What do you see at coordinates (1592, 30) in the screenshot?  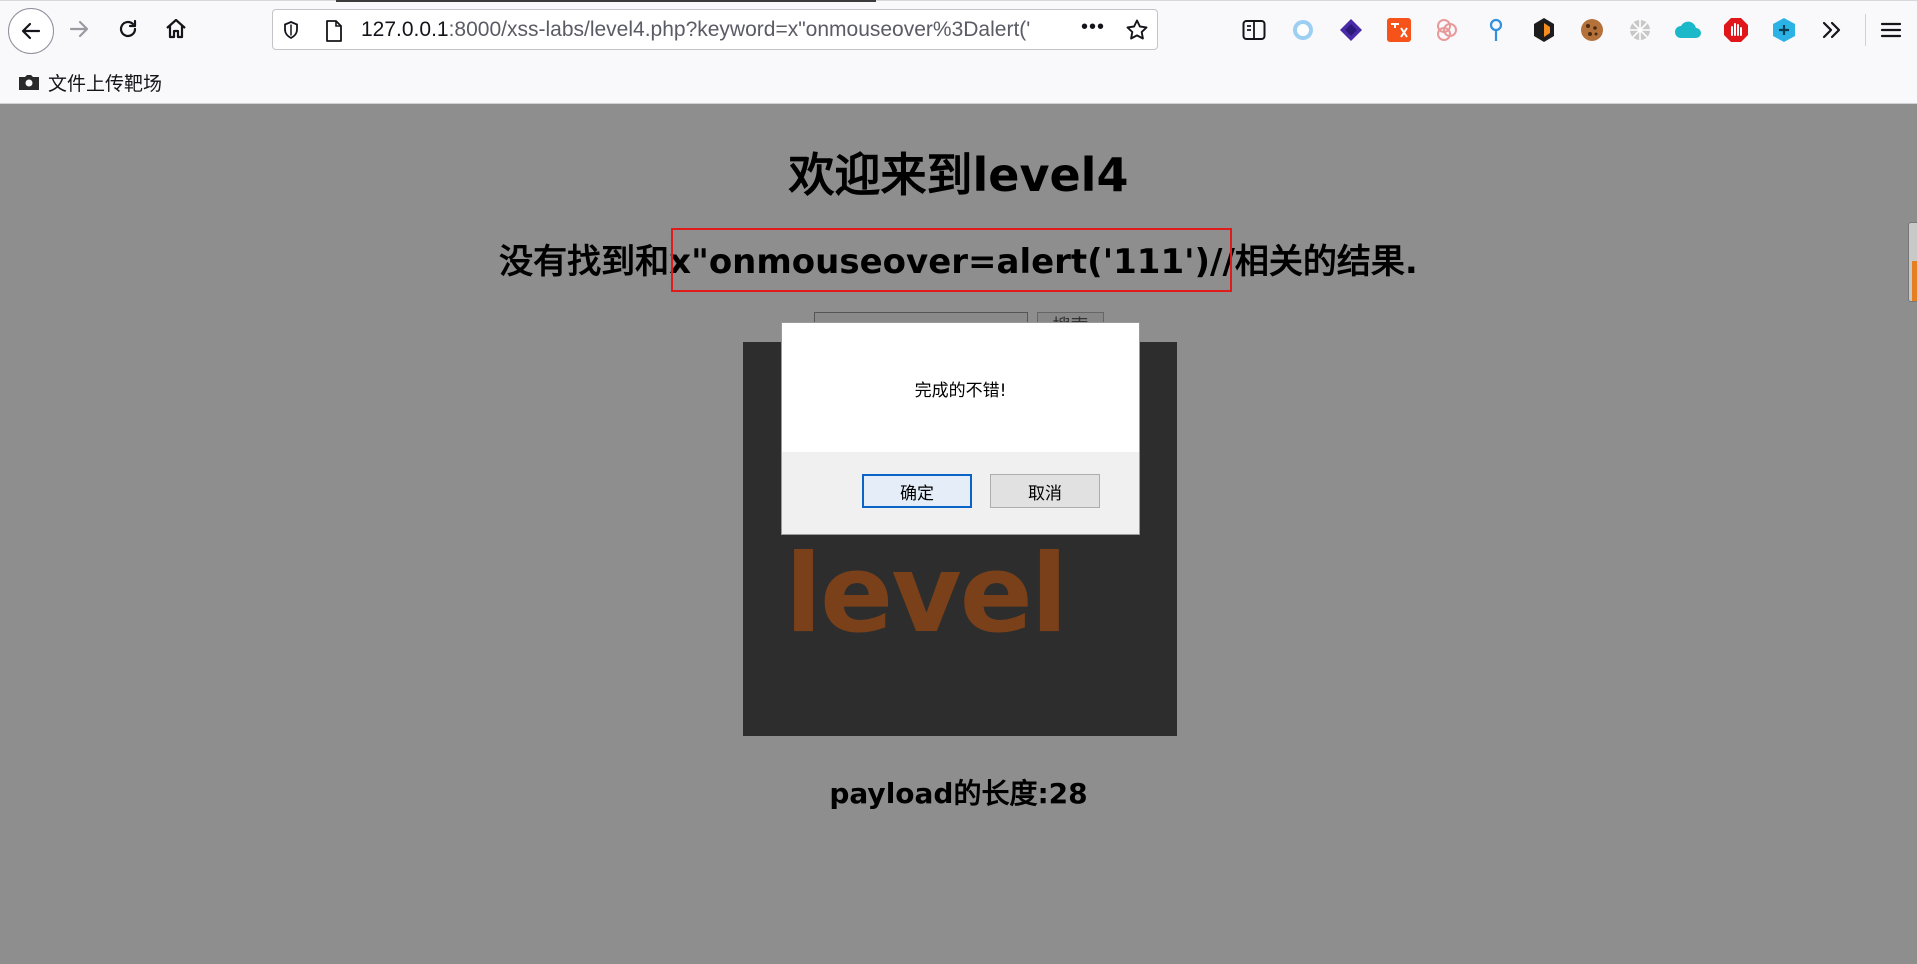 I see `cookie-extension-icon` at bounding box center [1592, 30].